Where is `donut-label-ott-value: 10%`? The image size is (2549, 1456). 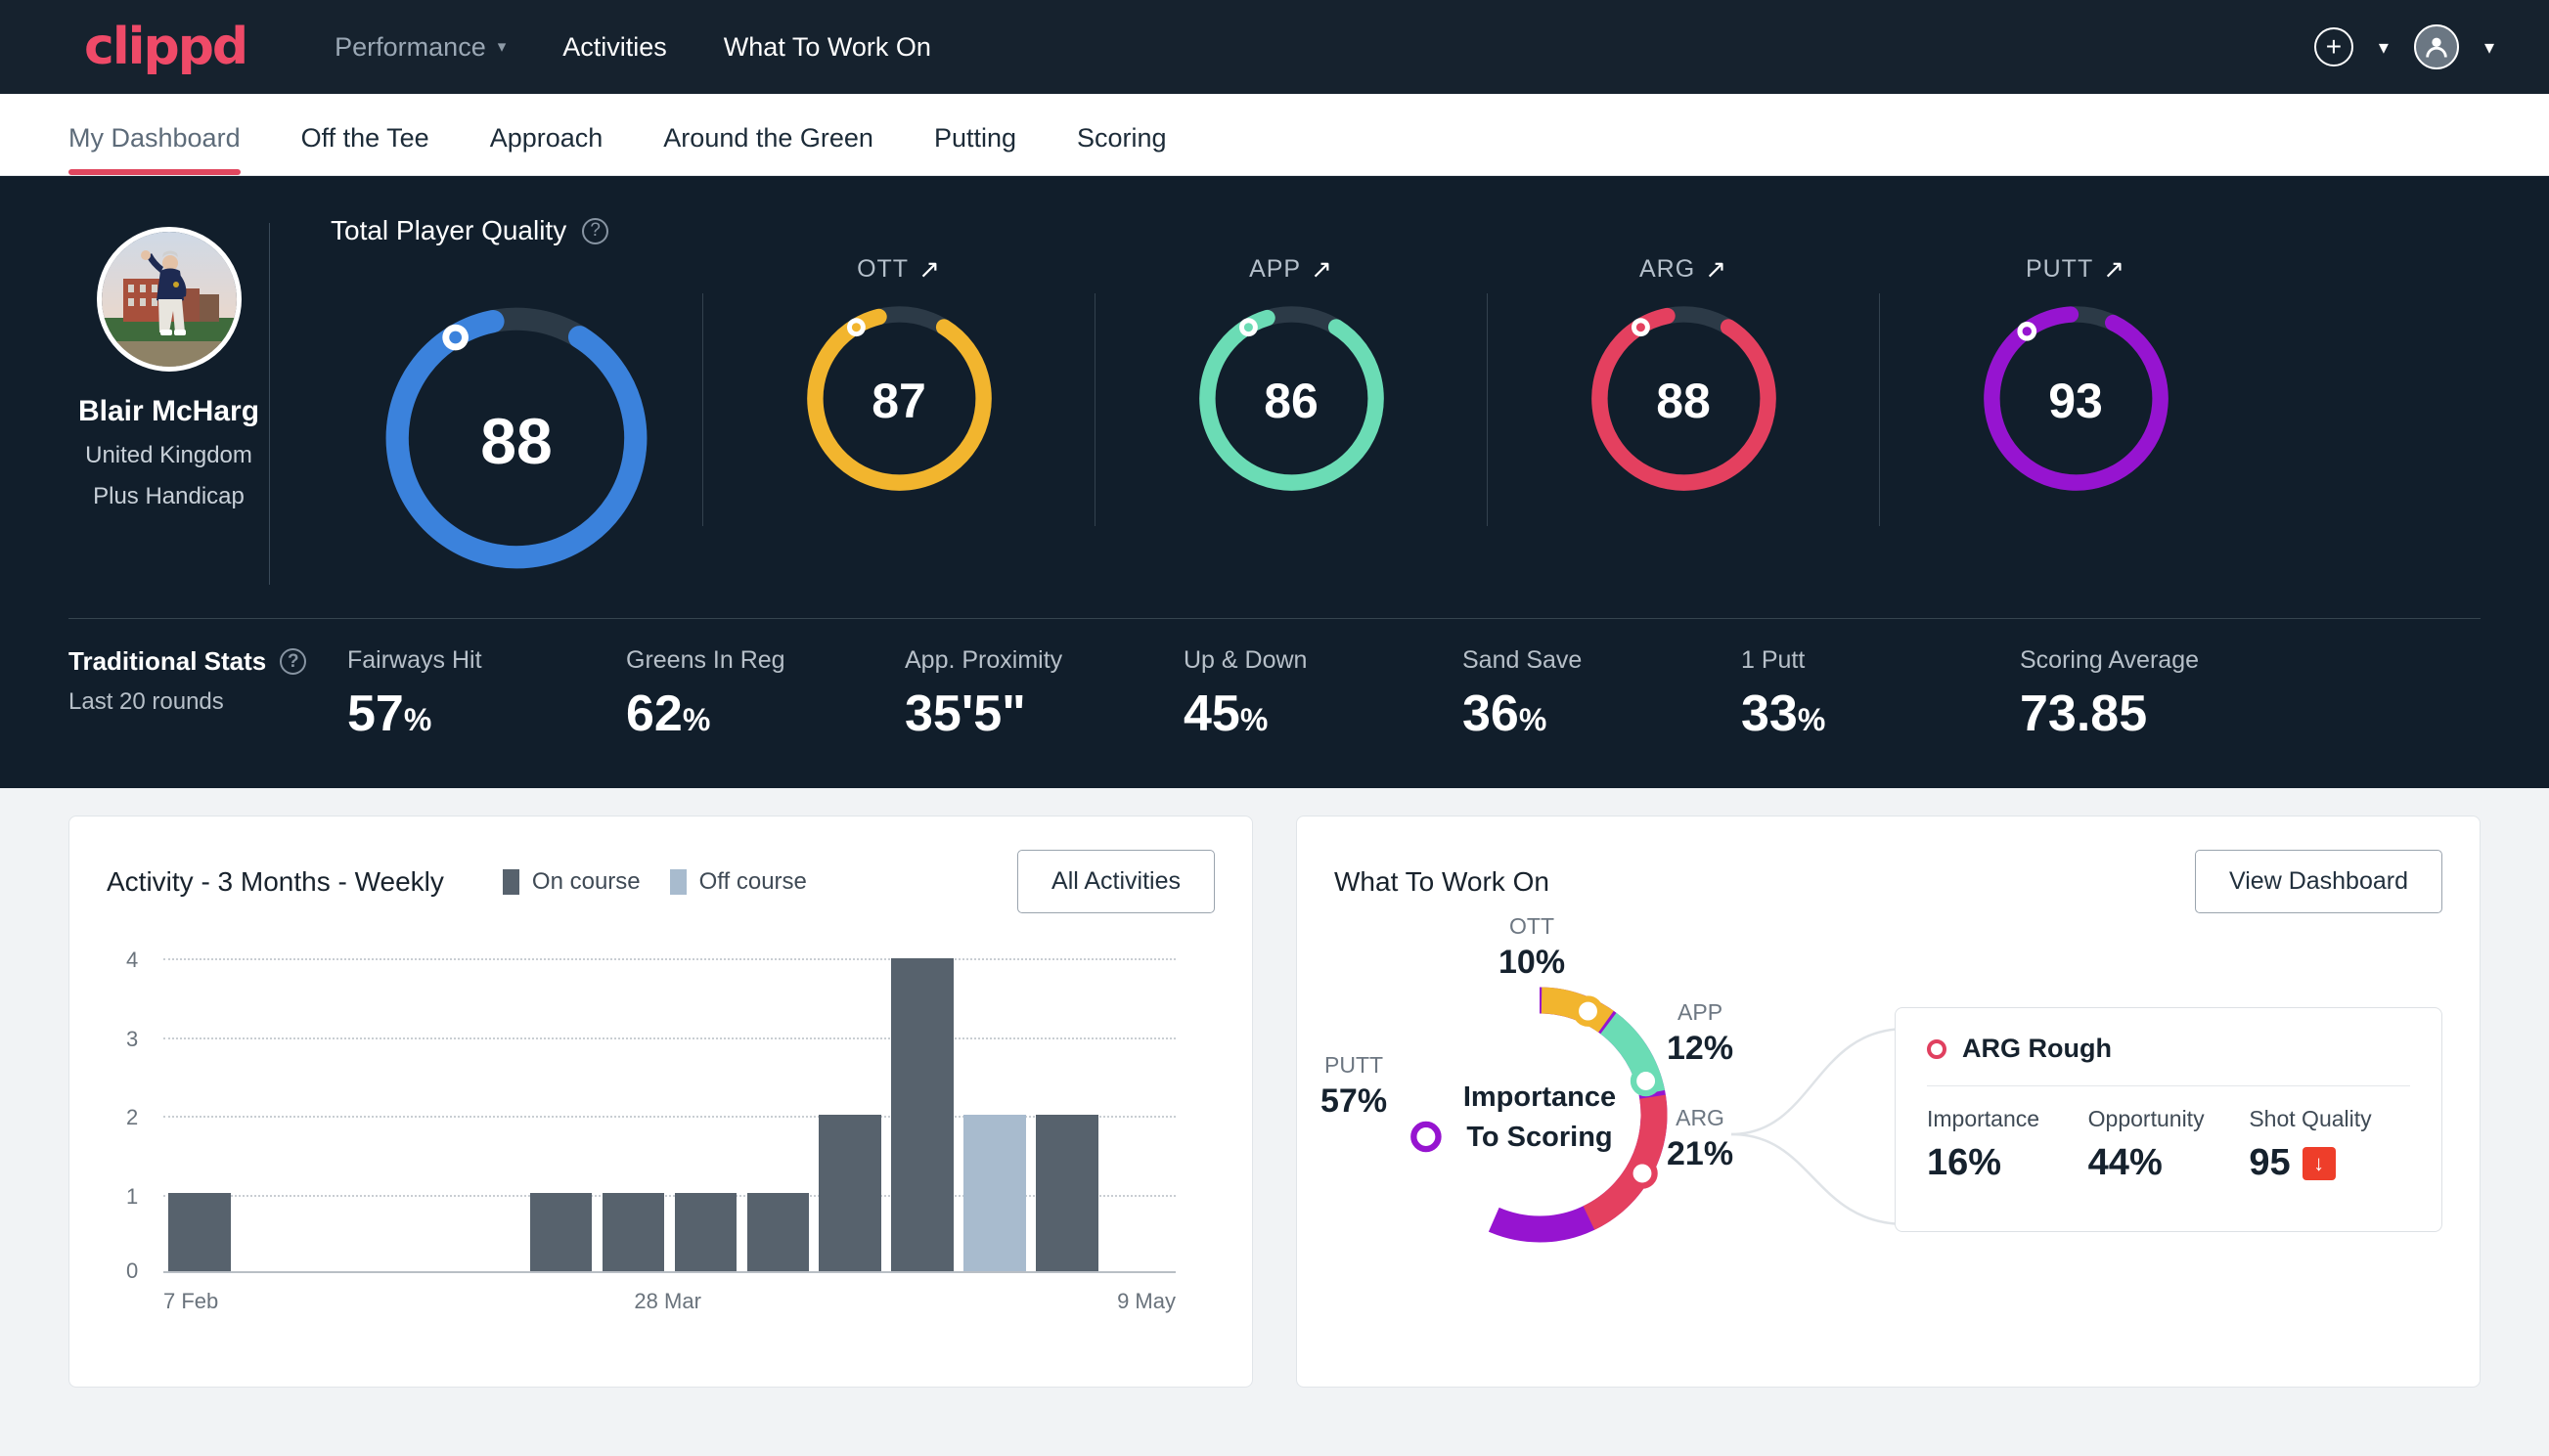 donut-label-ott-value: 10% is located at coordinates (1532, 962).